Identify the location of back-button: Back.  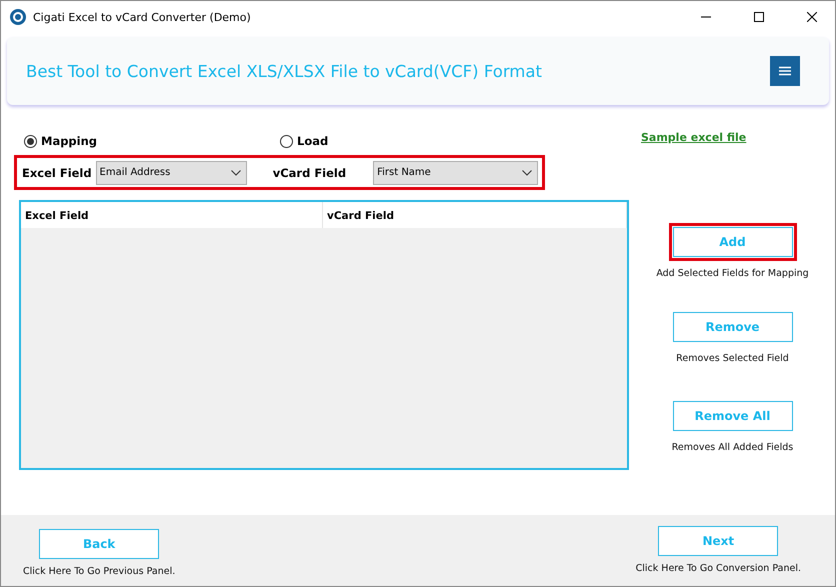
(99, 544).